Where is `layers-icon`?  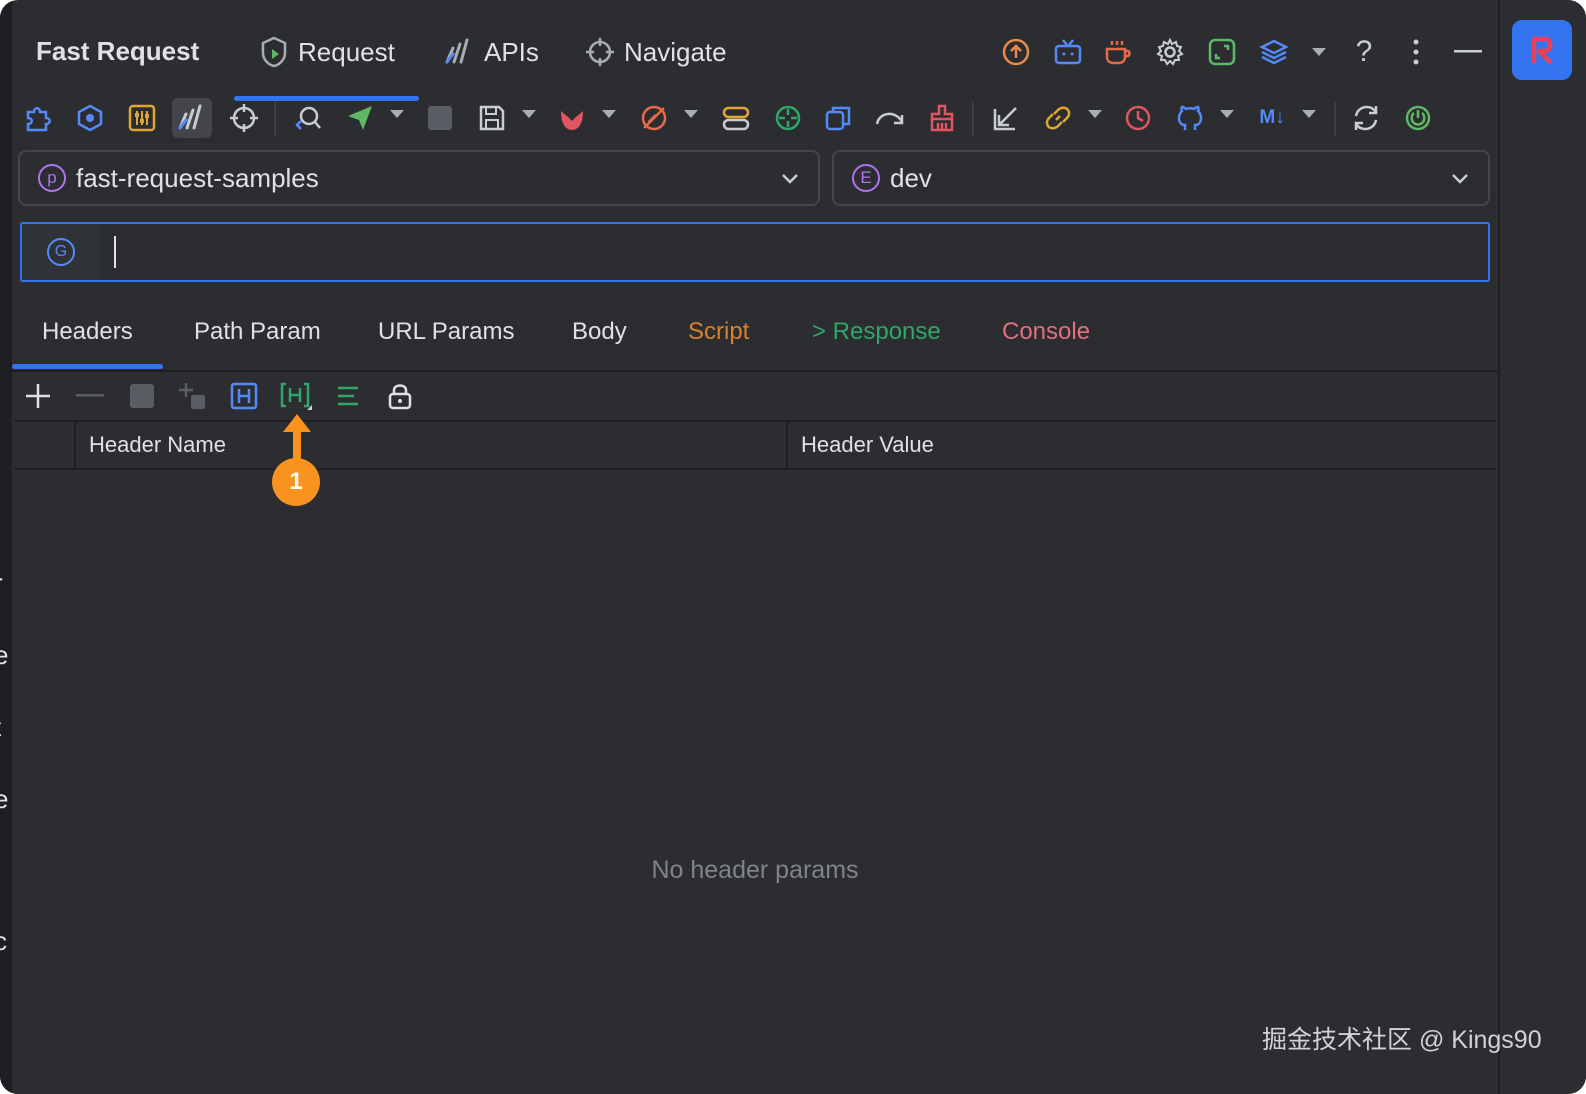 layers-icon is located at coordinates (1274, 52).